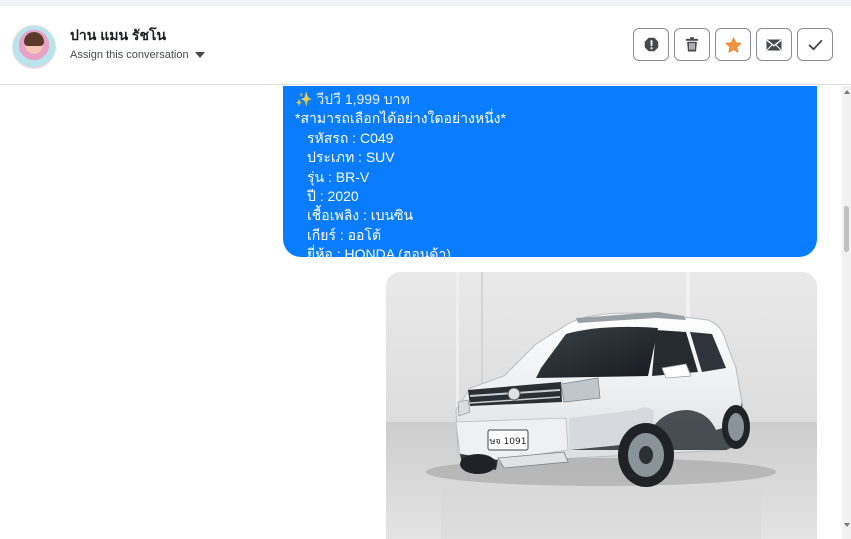 This screenshot has height=539, width=851. Describe the element at coordinates (400, 118) in the screenshot. I see `message-note: *สามารถเลือกได้อย่างใดอย่างหนึ่ง*` at that location.